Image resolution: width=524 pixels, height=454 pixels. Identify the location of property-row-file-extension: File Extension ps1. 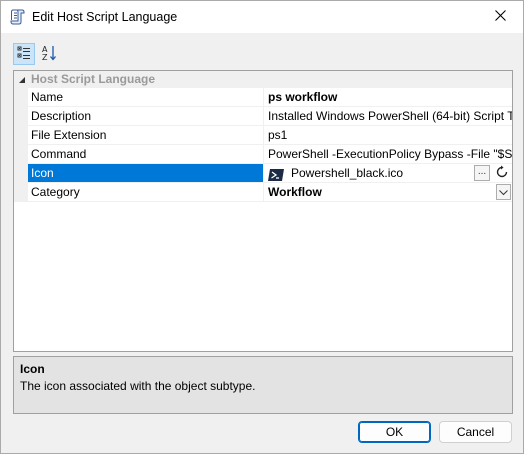
(263, 135).